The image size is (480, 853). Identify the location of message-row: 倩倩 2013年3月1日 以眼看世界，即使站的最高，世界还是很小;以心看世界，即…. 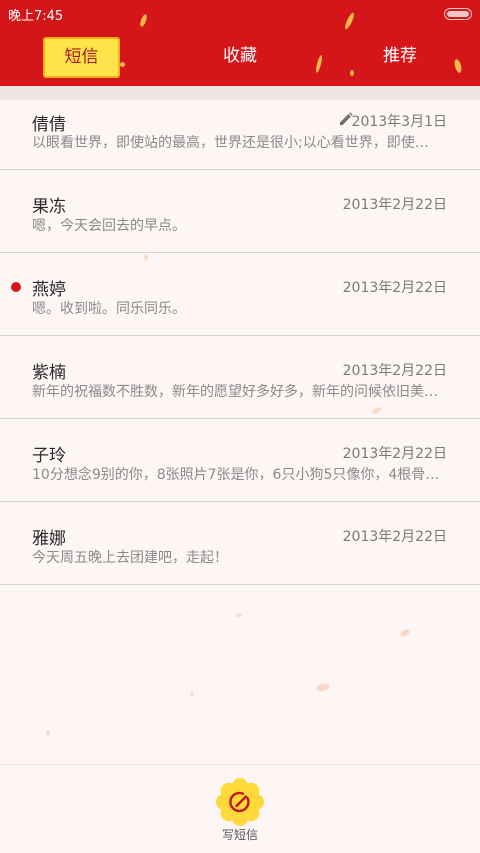
(240, 135).